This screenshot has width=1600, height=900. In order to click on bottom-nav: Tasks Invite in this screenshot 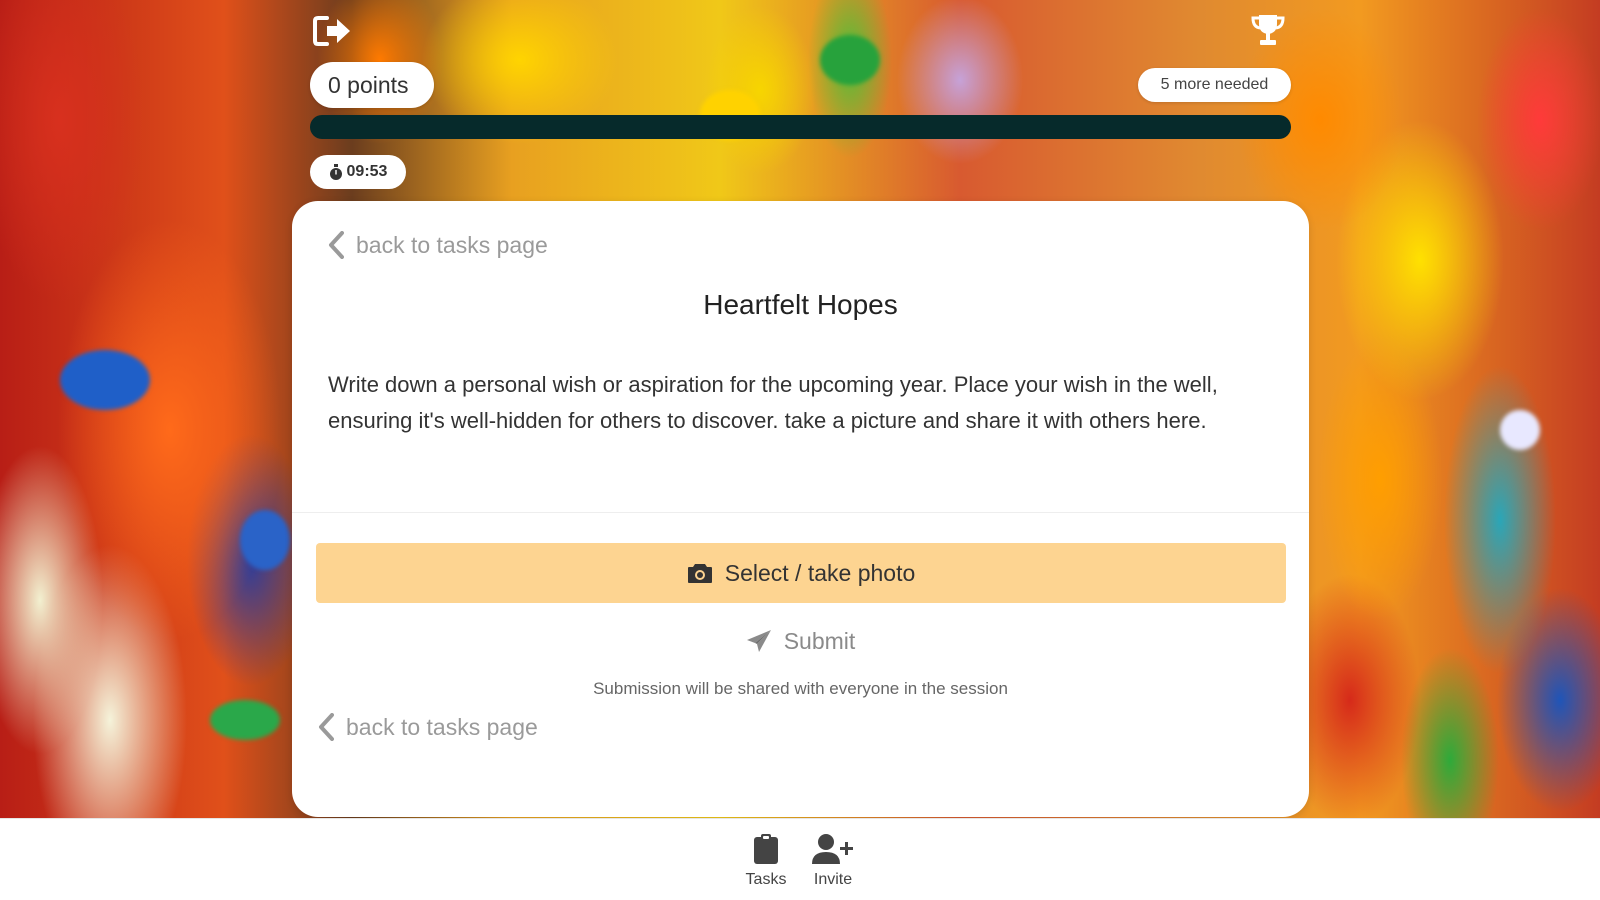, I will do `click(800, 859)`.